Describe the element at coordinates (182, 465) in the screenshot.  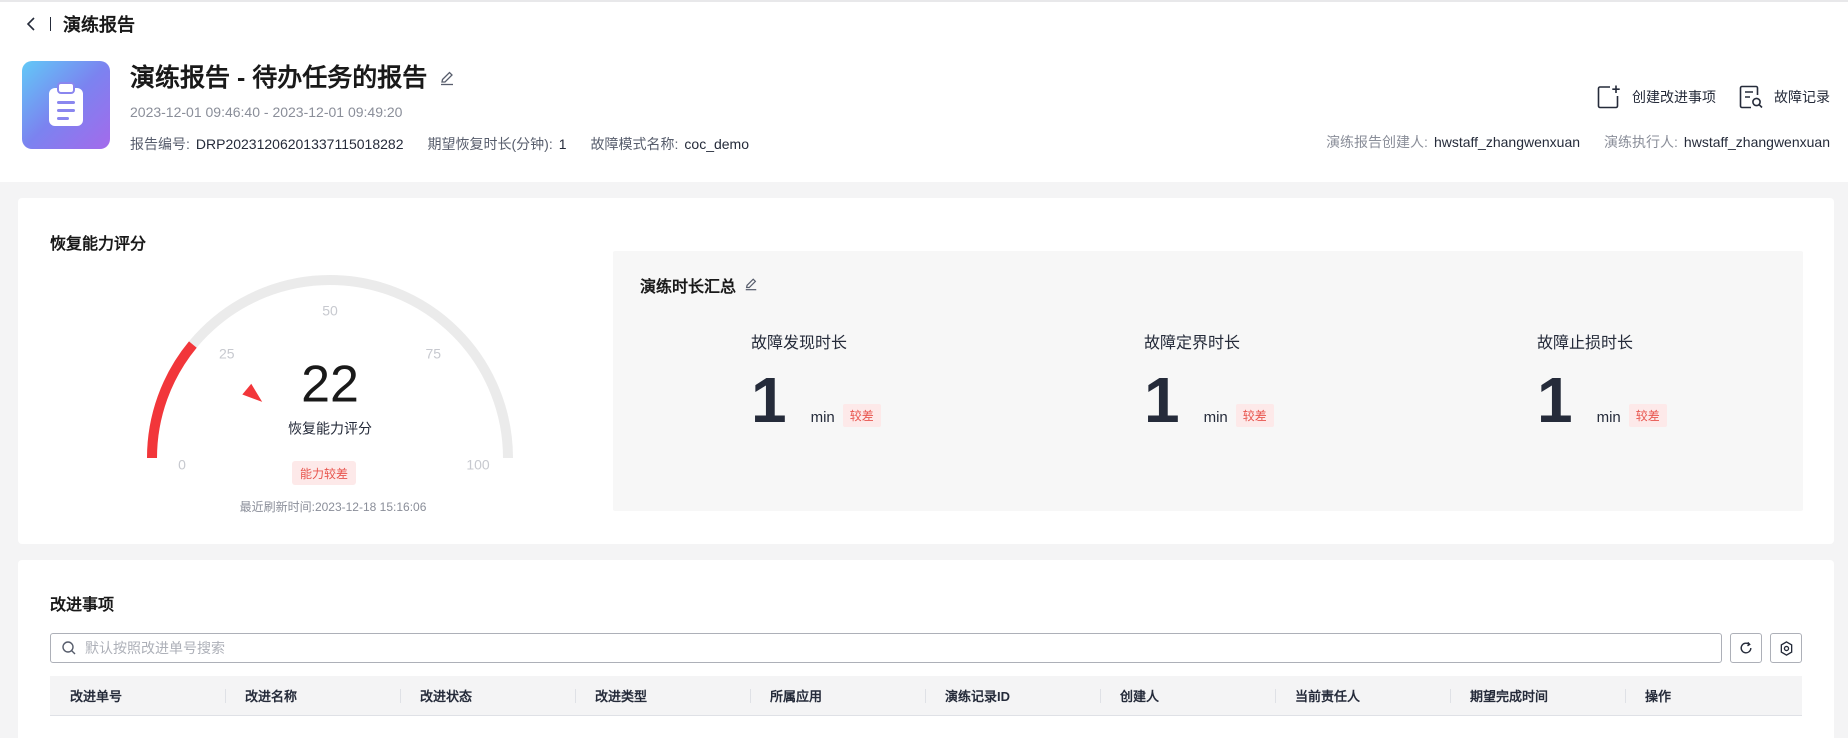
I see `gauge-tick-label: 0` at that location.